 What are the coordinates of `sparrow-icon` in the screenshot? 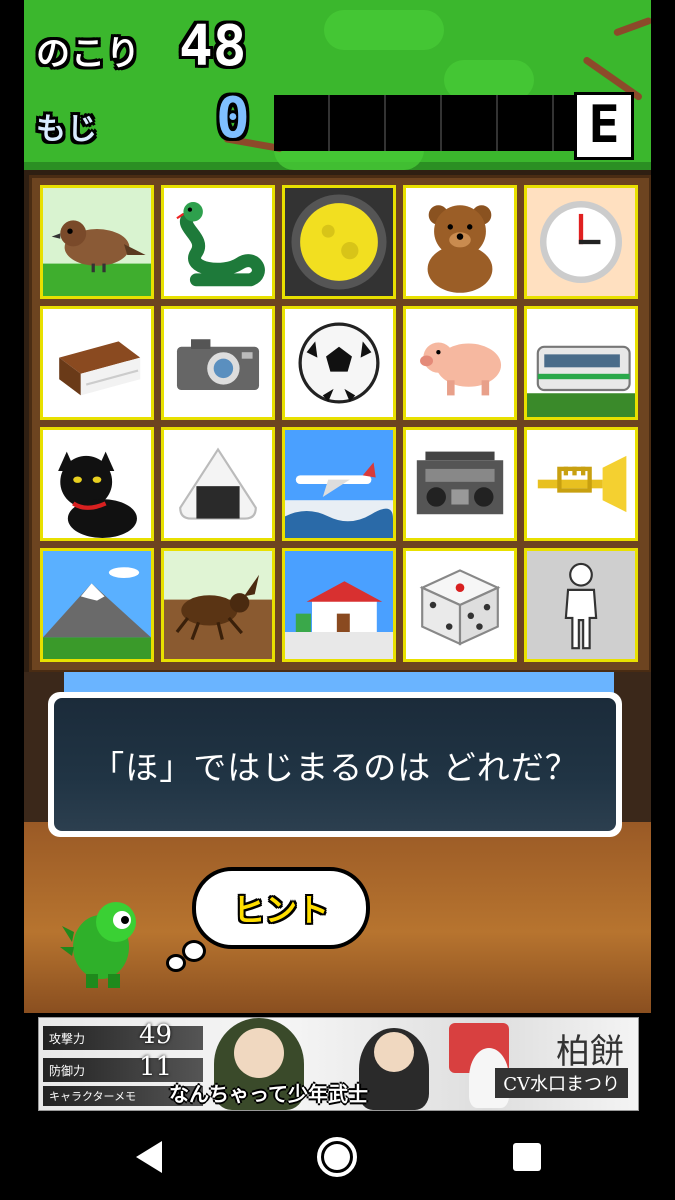 It's located at (97, 242).